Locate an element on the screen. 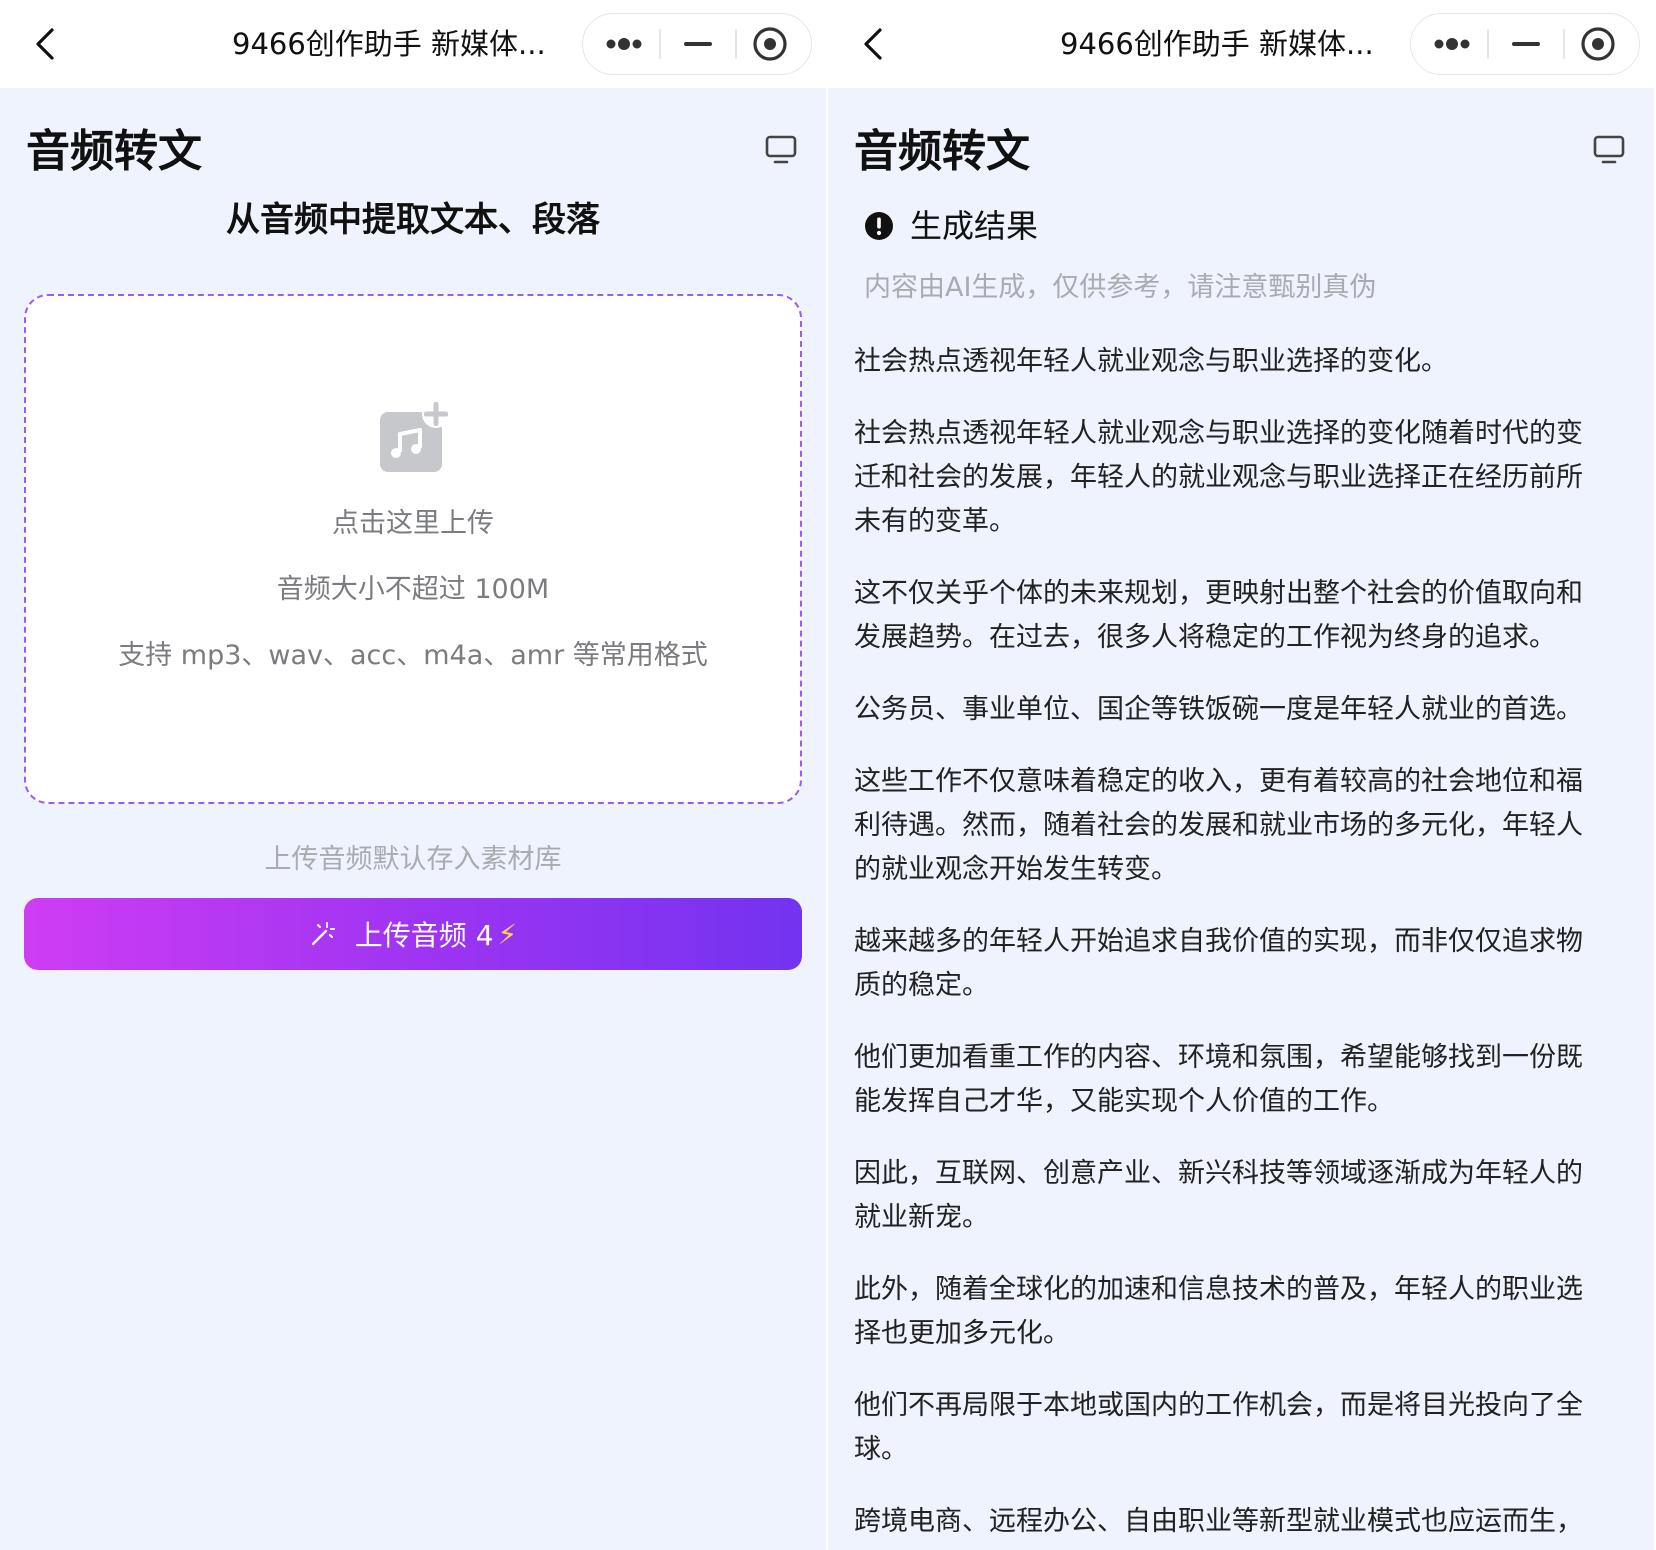  upload-audio-button: 上传音频 4 ⚡ is located at coordinates (413, 934).